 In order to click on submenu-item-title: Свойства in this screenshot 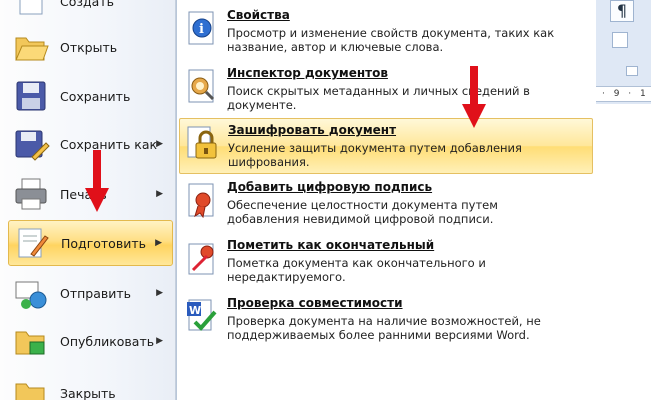, I will do `click(258, 15)`.